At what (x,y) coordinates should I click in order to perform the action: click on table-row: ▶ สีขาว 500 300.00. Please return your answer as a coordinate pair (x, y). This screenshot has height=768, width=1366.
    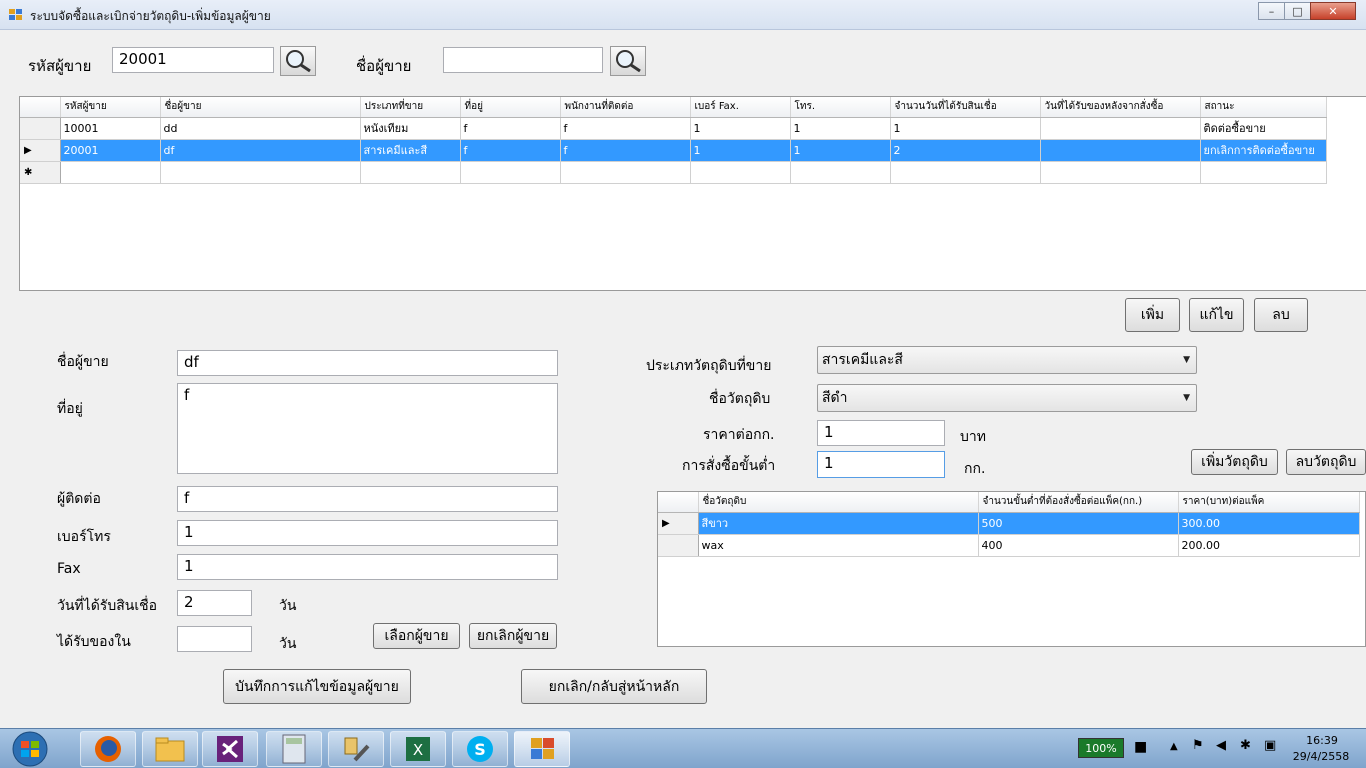
    Looking at the image, I should click on (1009, 523).